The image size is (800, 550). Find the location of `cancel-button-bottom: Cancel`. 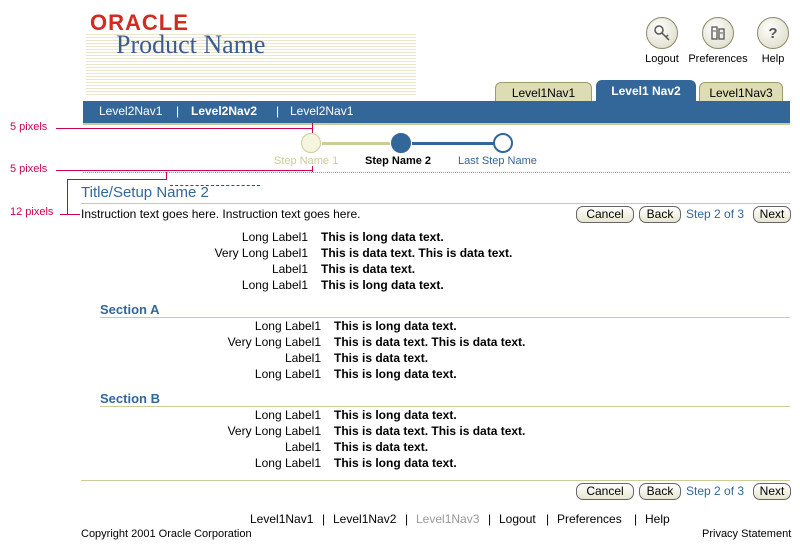

cancel-button-bottom: Cancel is located at coordinates (605, 491).